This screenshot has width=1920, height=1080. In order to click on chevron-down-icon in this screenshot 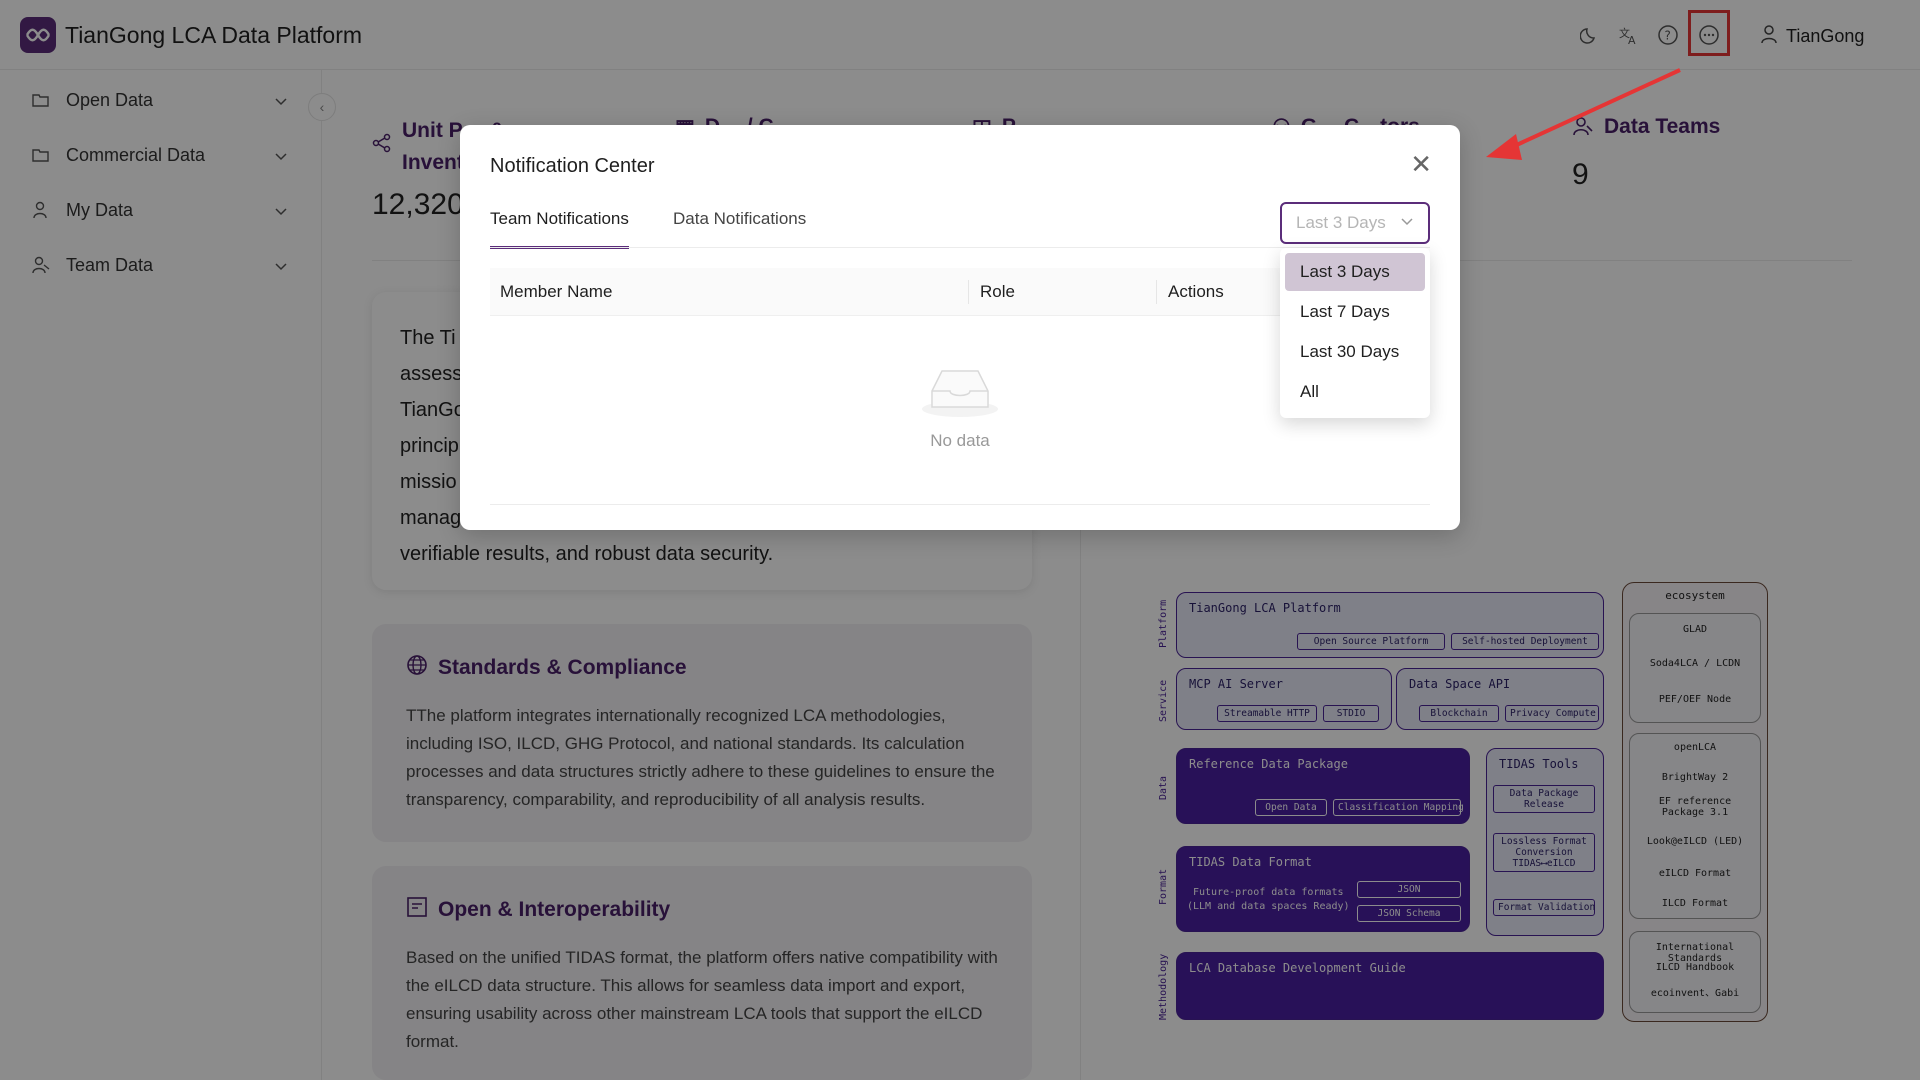, I will do `click(1407, 221)`.